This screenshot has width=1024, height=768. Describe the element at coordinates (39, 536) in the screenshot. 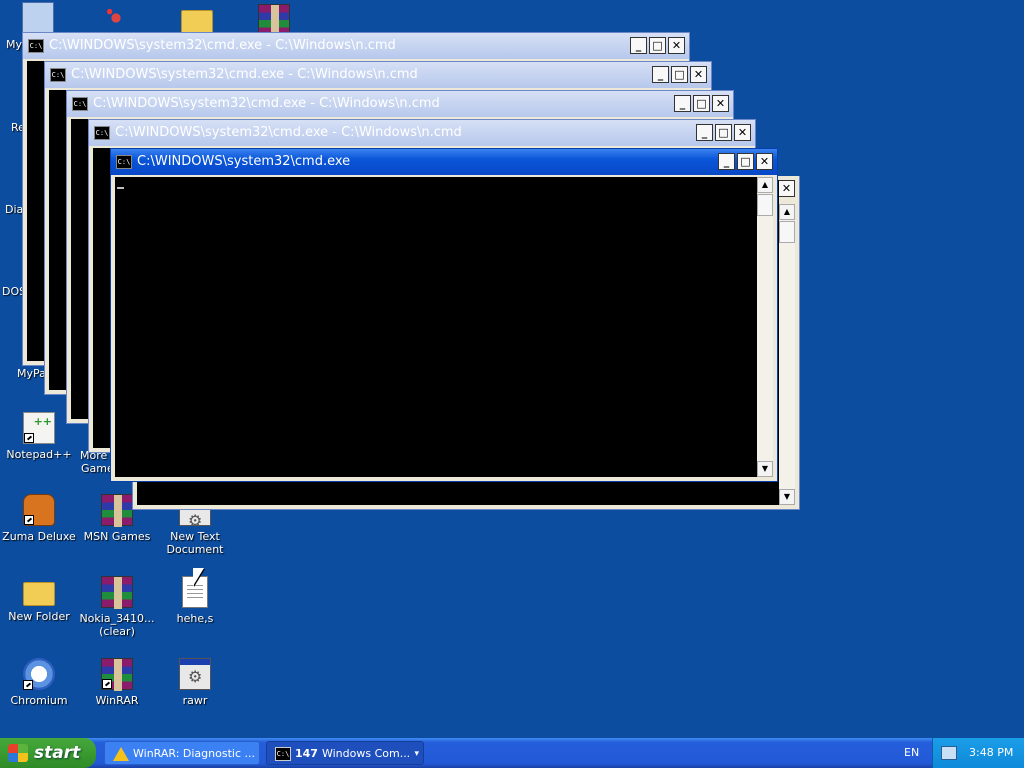

I see `desktop-icon-label: Zuma Deluxe` at that location.